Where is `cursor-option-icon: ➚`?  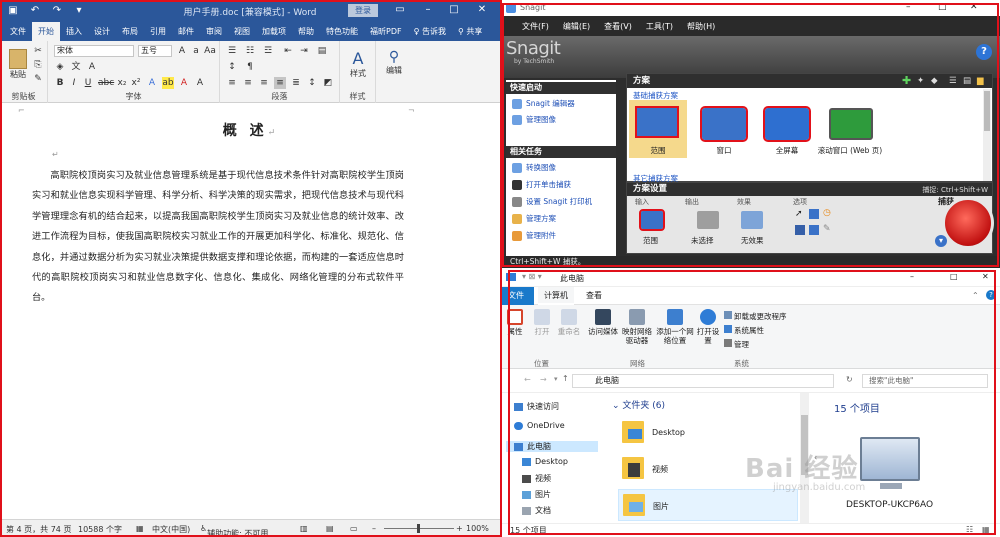
cursor-option-icon: ➚ is located at coordinates (799, 214).